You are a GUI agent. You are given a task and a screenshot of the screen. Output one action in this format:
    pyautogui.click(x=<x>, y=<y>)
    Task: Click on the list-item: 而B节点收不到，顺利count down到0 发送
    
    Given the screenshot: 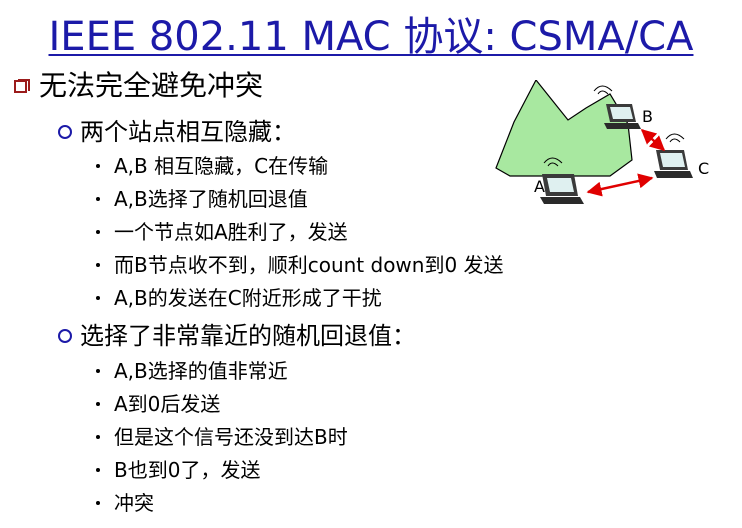 What is the action you would take?
    pyautogui.click(x=300, y=263)
    